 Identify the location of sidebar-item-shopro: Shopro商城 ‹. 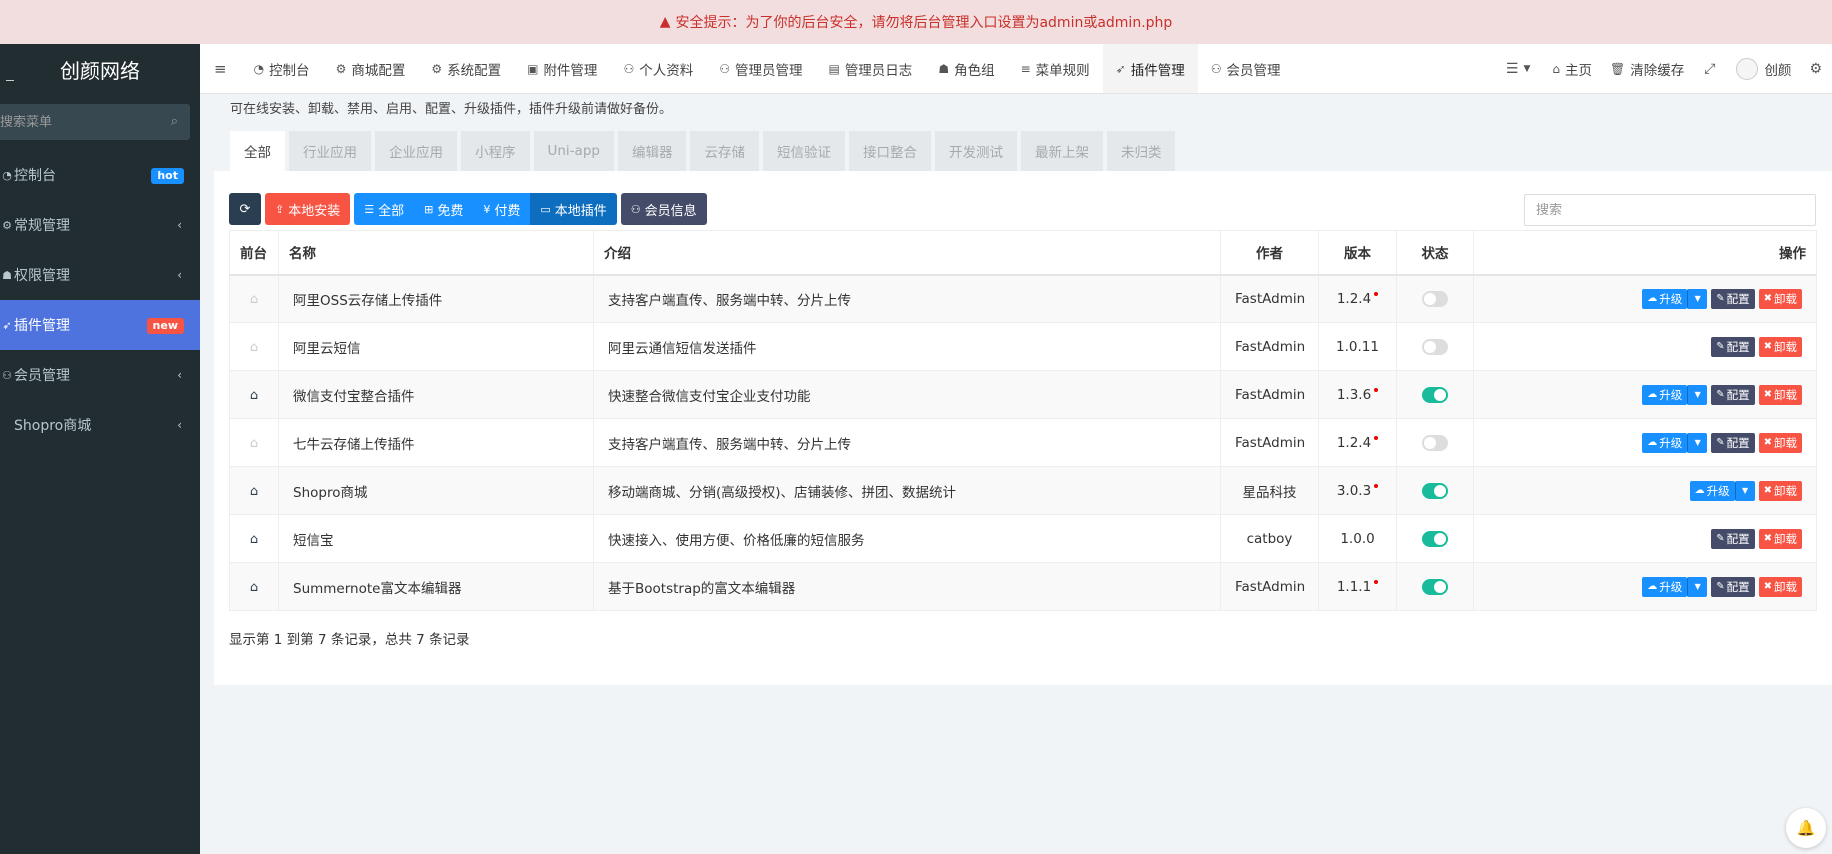
(100, 425).